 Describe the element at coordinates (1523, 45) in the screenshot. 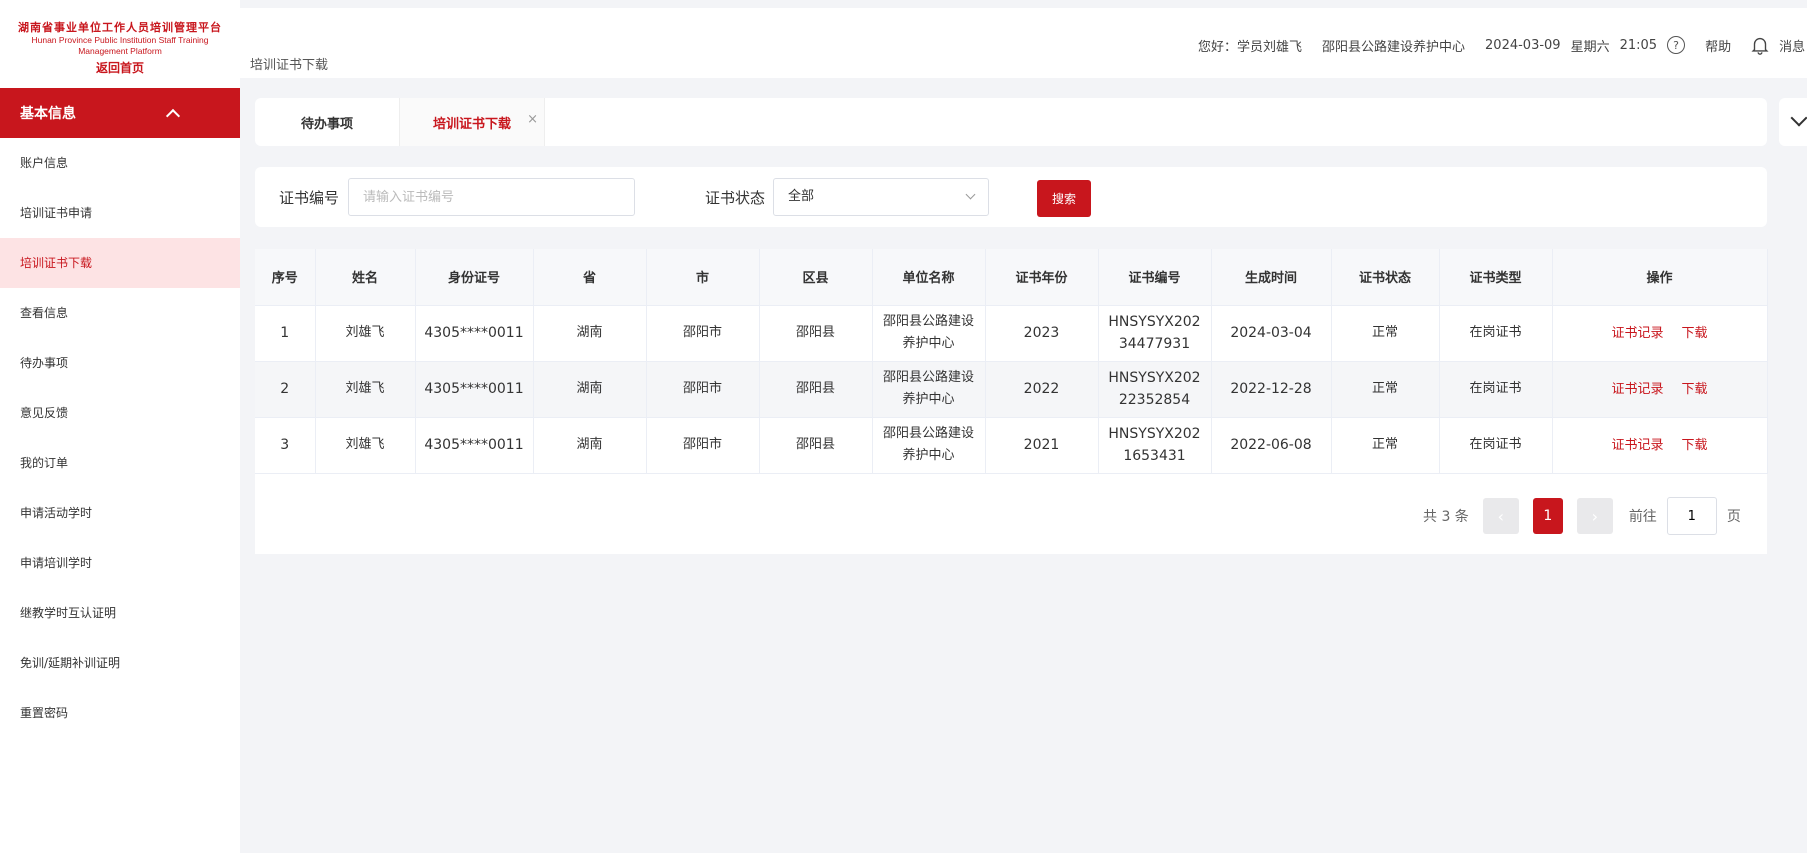

I see `header-date: 2024-03-09` at that location.